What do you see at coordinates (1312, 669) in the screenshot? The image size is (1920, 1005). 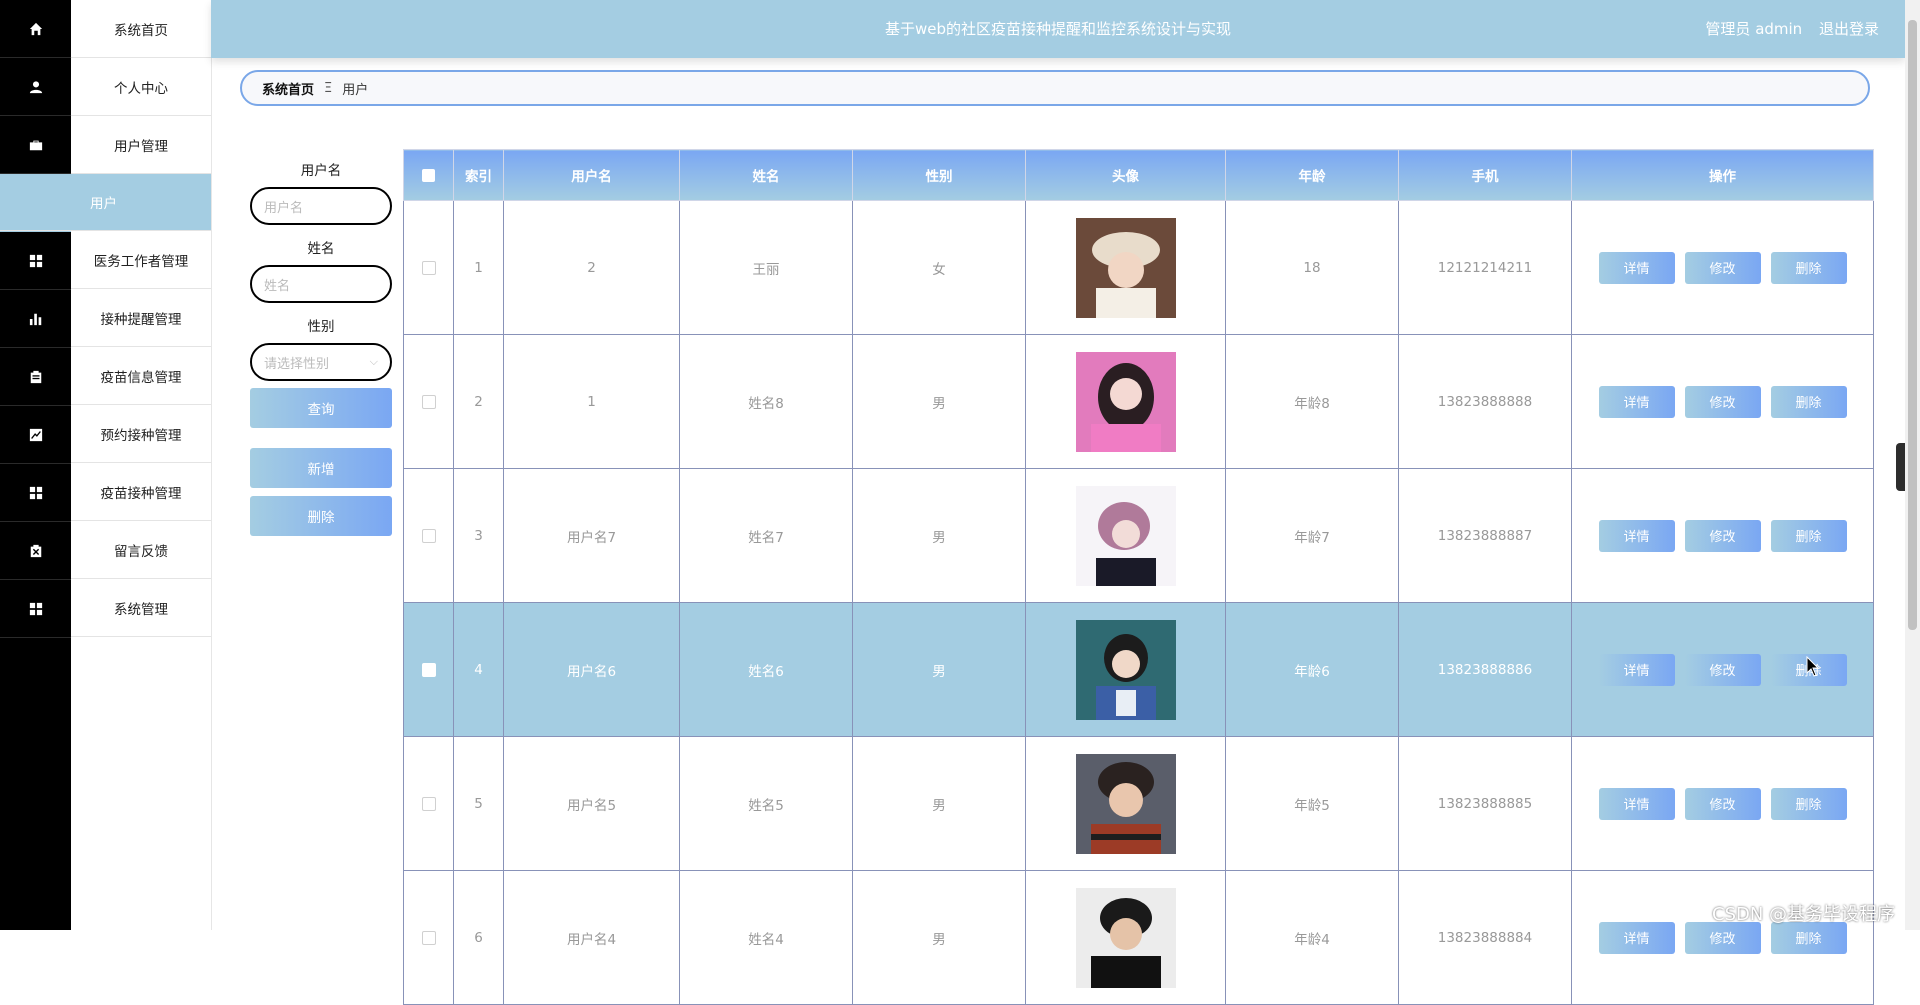 I see `cell-age: 年龄6` at bounding box center [1312, 669].